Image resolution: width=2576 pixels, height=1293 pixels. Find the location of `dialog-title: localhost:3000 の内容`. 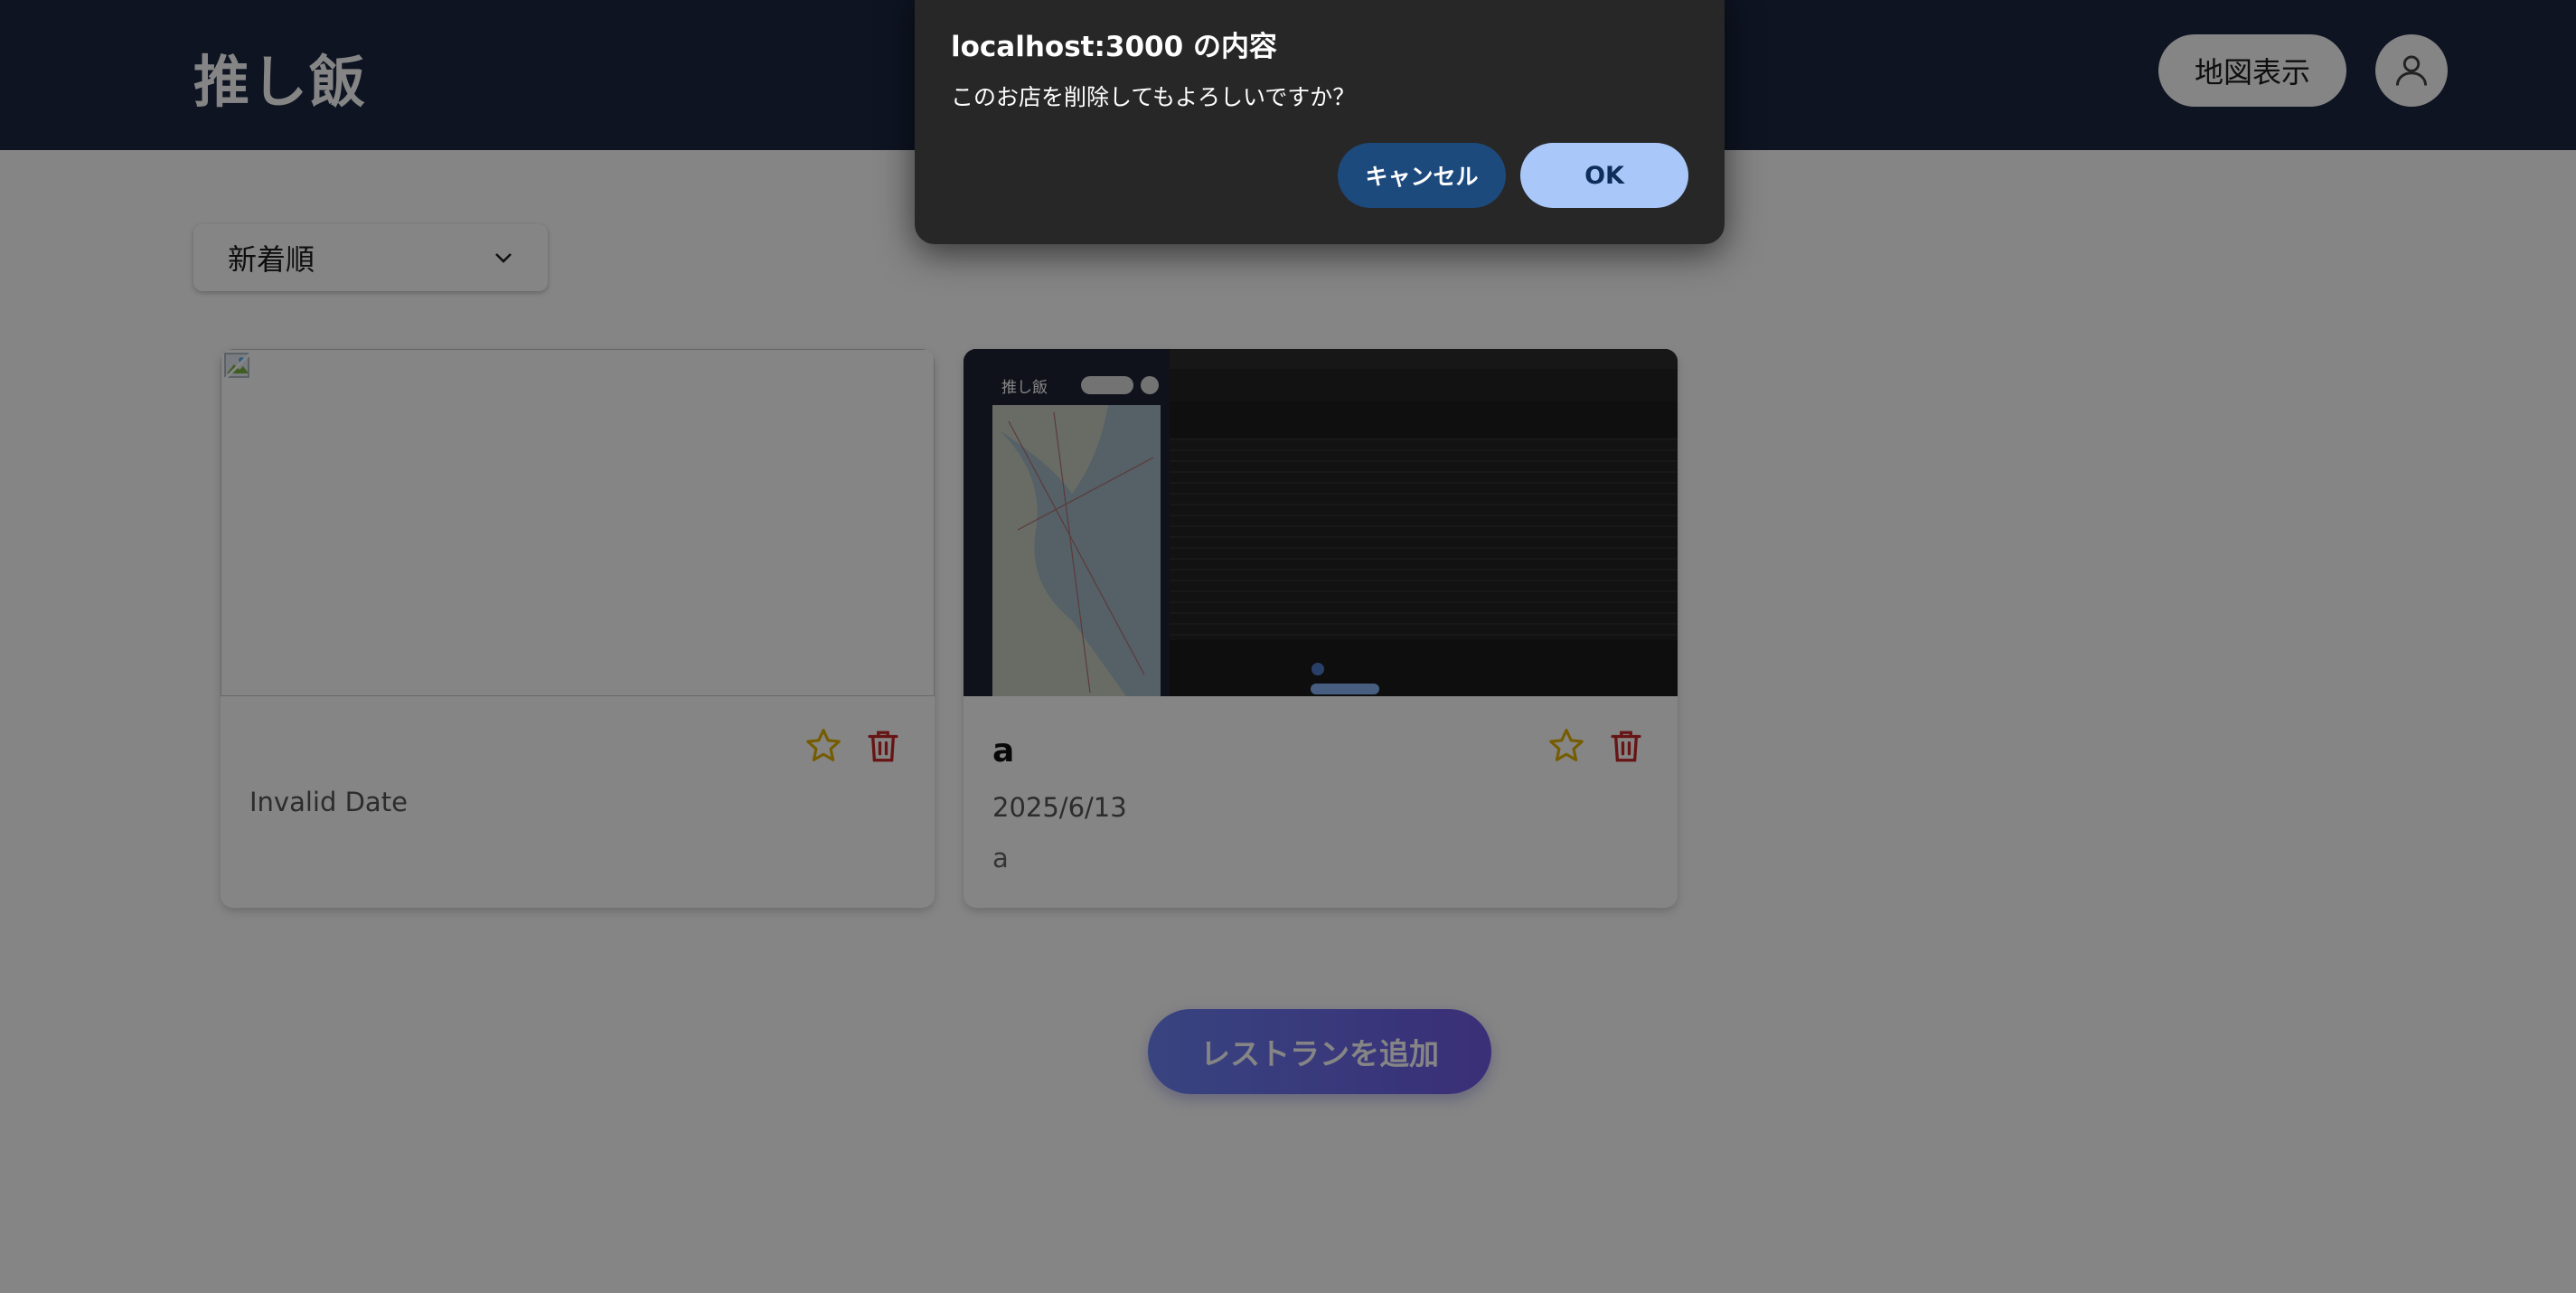

dialog-title: localhost:3000 の内容 is located at coordinates (1114, 47).